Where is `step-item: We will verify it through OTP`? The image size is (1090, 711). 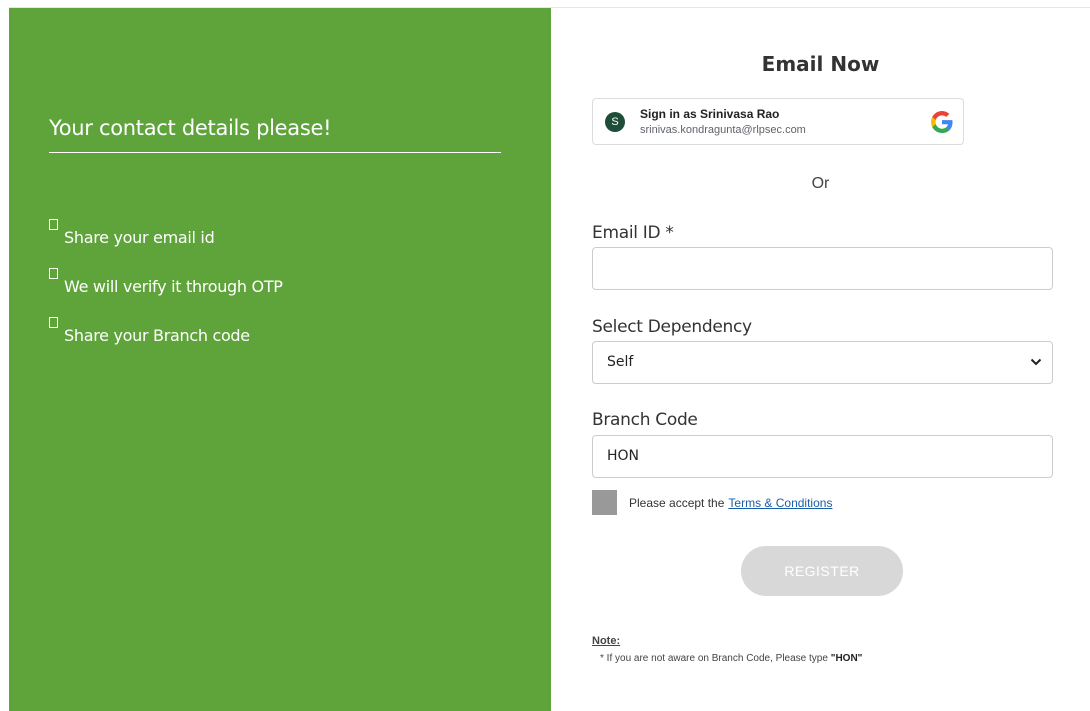
step-item: We will verify it through OTP is located at coordinates (166, 289).